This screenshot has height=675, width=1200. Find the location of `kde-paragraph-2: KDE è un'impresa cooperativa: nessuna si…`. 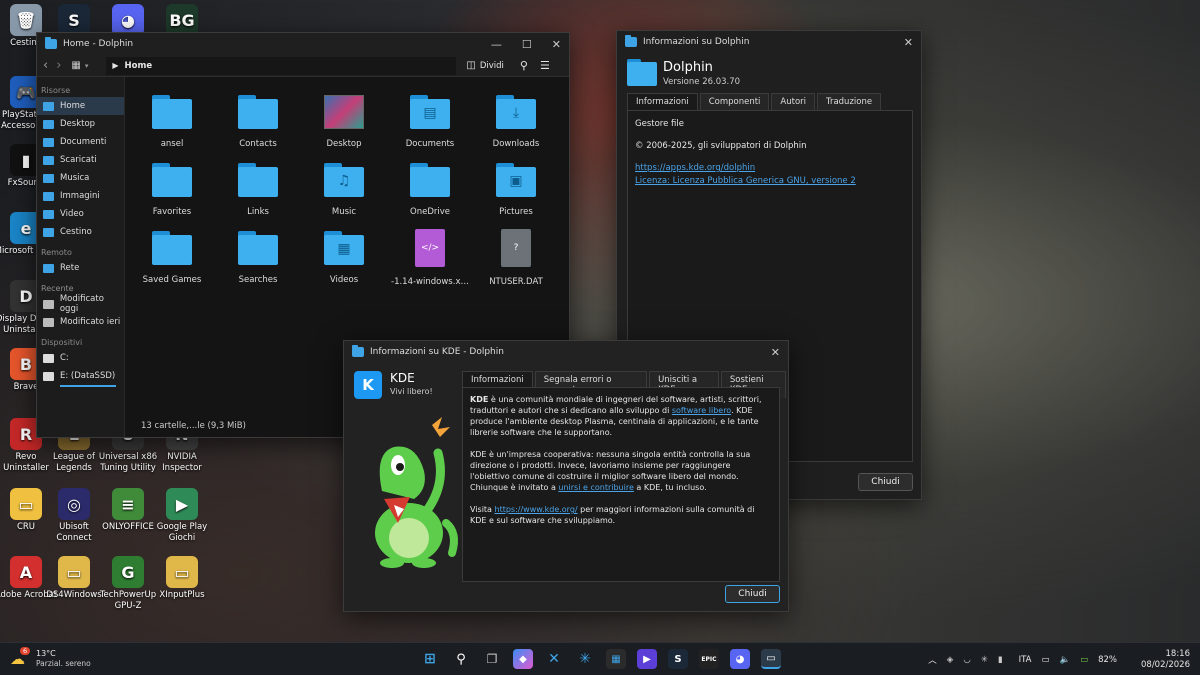

kde-paragraph-2: KDE è un'impresa cooperativa: nessuna si… is located at coordinates (621, 471).